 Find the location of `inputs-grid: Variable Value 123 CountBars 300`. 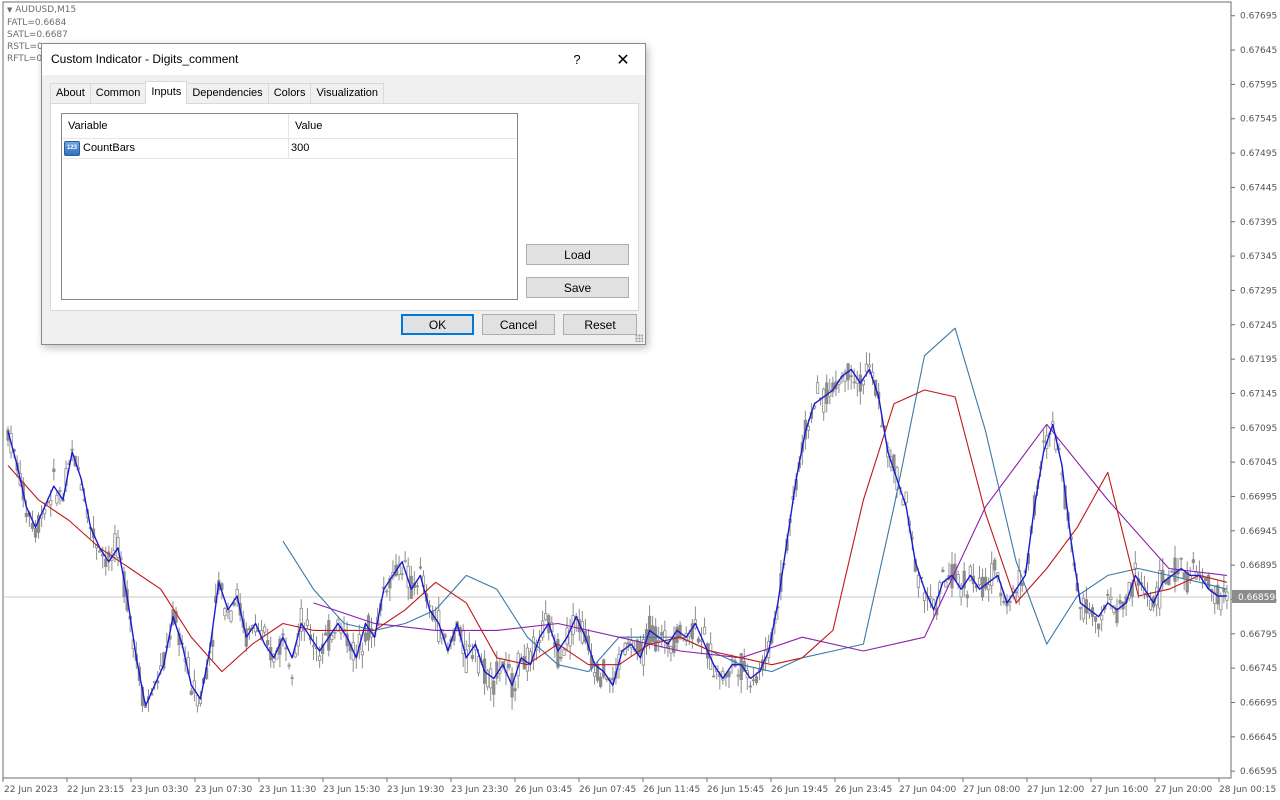

inputs-grid: Variable Value 123 CountBars 300 is located at coordinates (289, 206).